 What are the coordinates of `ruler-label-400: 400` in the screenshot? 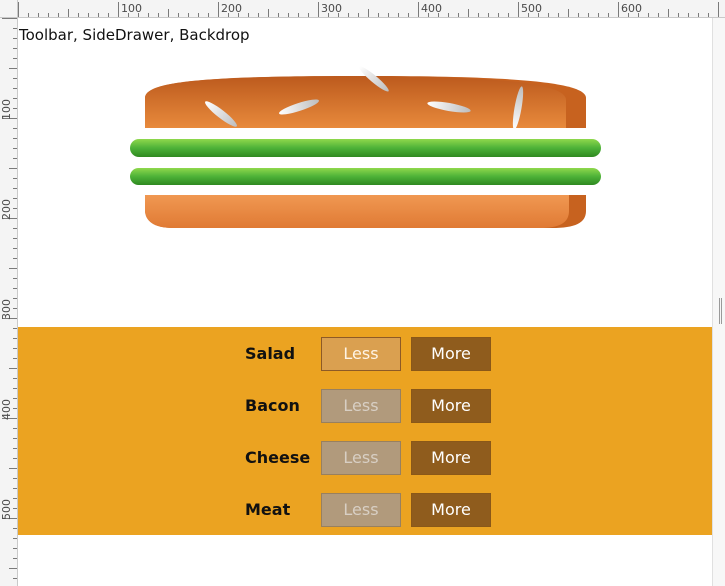 It's located at (431, 8).